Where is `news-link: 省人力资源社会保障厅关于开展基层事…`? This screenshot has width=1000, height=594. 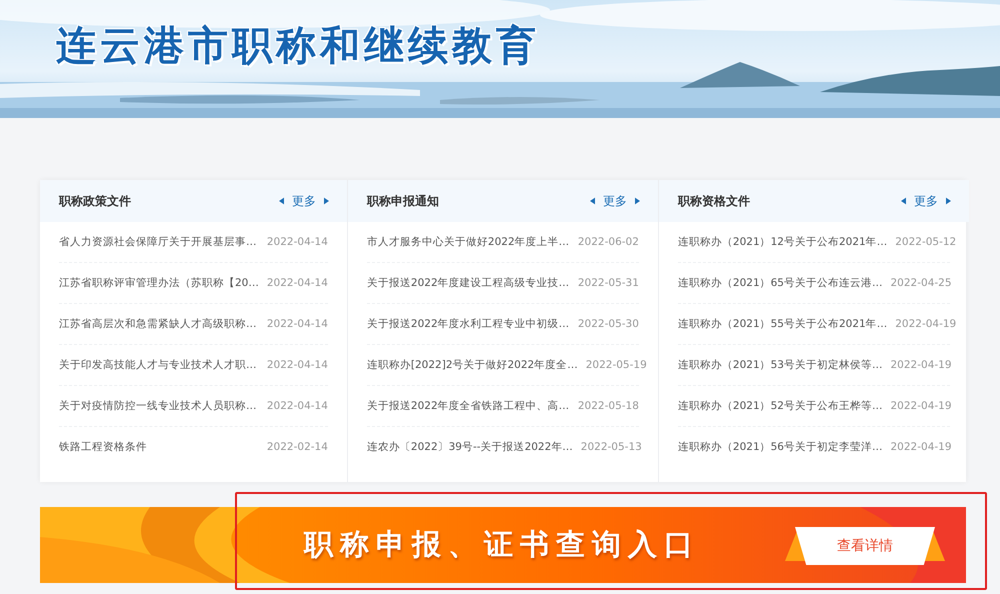 news-link: 省人力资源社会保障厅关于开展基层事… is located at coordinates (157, 242).